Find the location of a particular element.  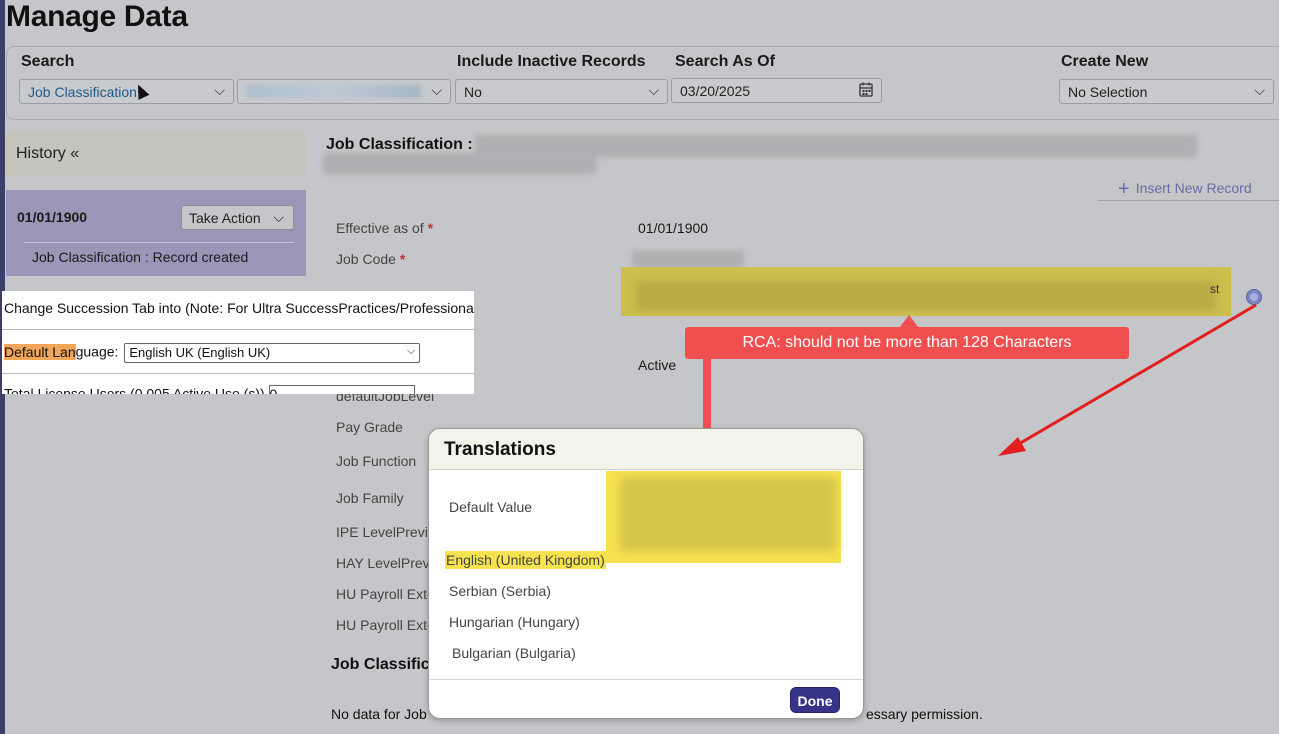

record-search-select: ⌵ is located at coordinates (344, 91).